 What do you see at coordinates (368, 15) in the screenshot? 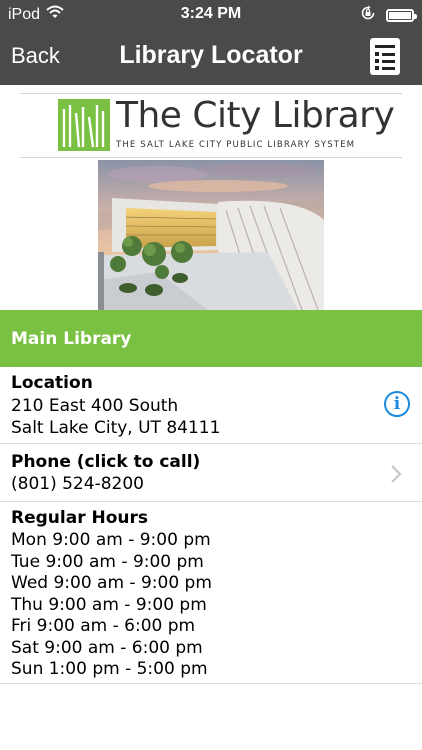
I see `rotation-lock-icon` at bounding box center [368, 15].